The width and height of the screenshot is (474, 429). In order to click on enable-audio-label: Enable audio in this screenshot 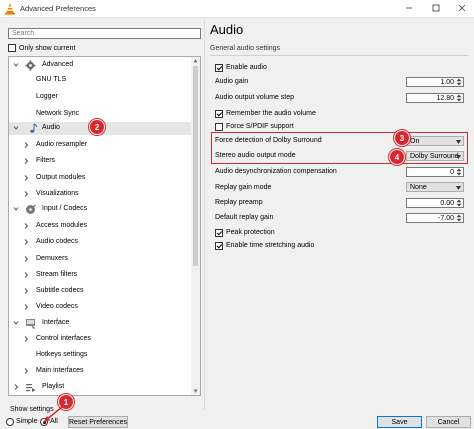, I will do `click(246, 67)`.